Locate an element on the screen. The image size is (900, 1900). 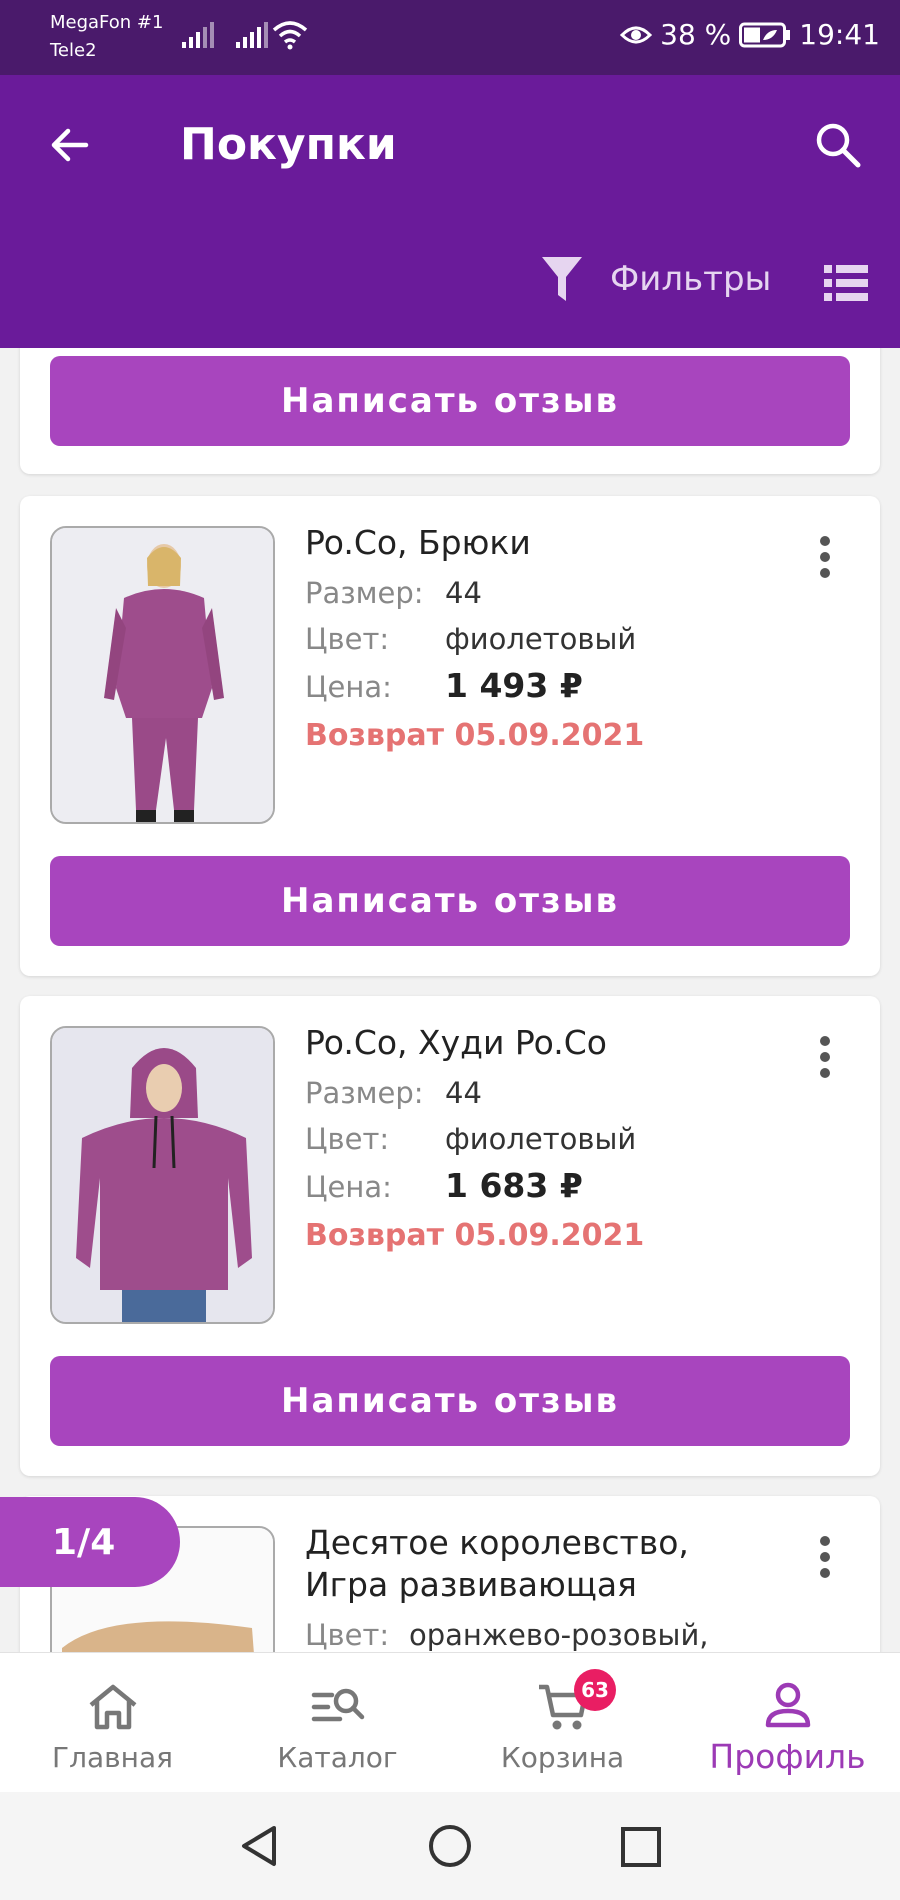
filter-icon is located at coordinates (562, 279).